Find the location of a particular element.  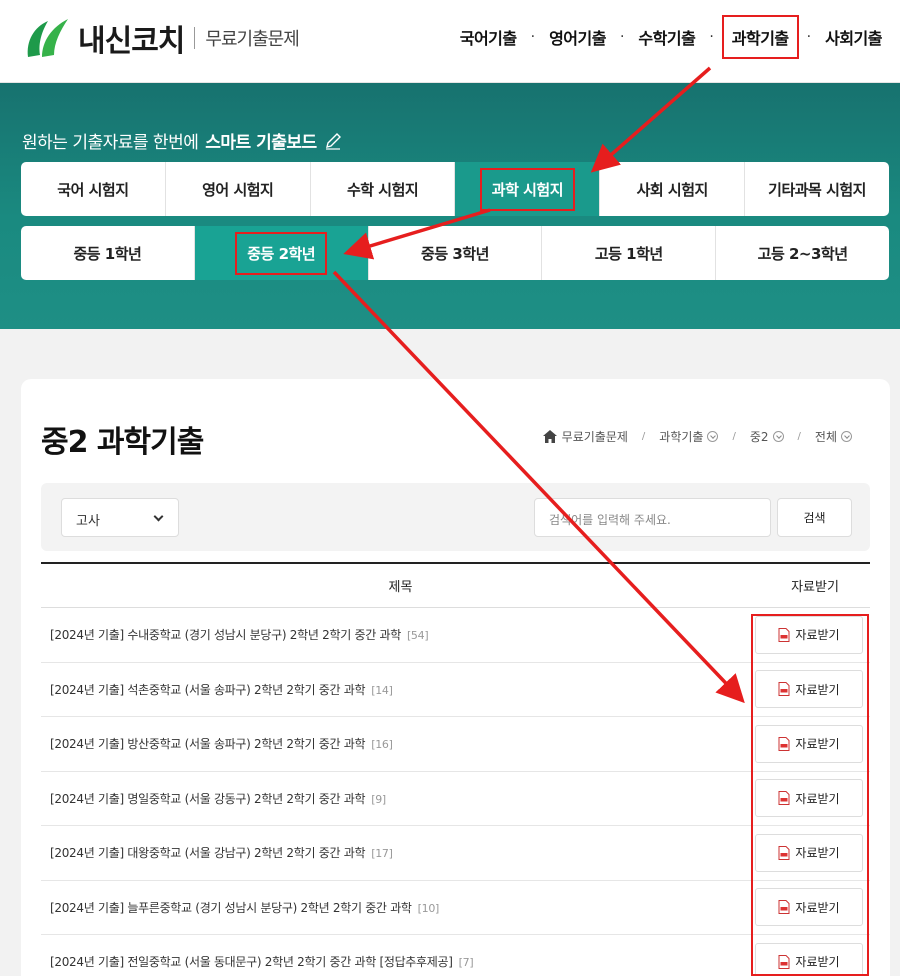

tab-high-2-3: 고등 2~3학년 is located at coordinates (802, 253).